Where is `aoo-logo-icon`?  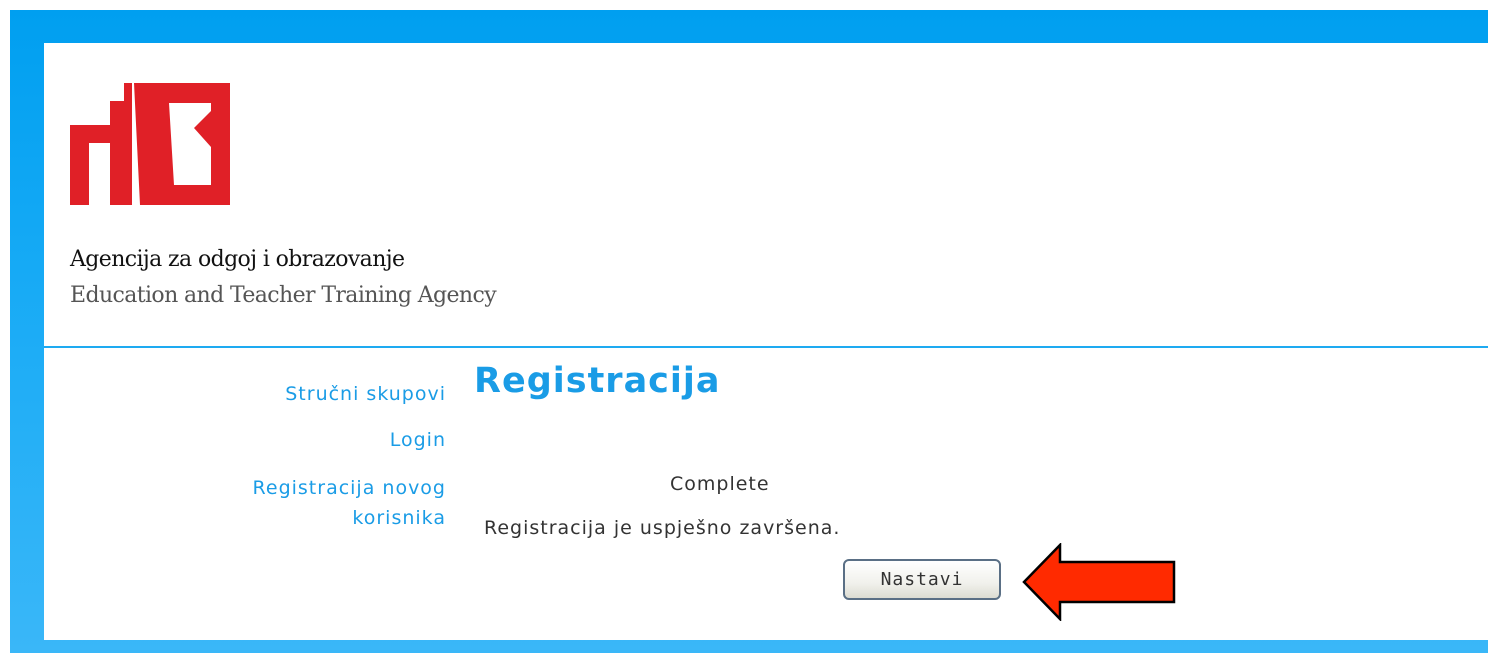
aoo-logo-icon is located at coordinates (150, 144).